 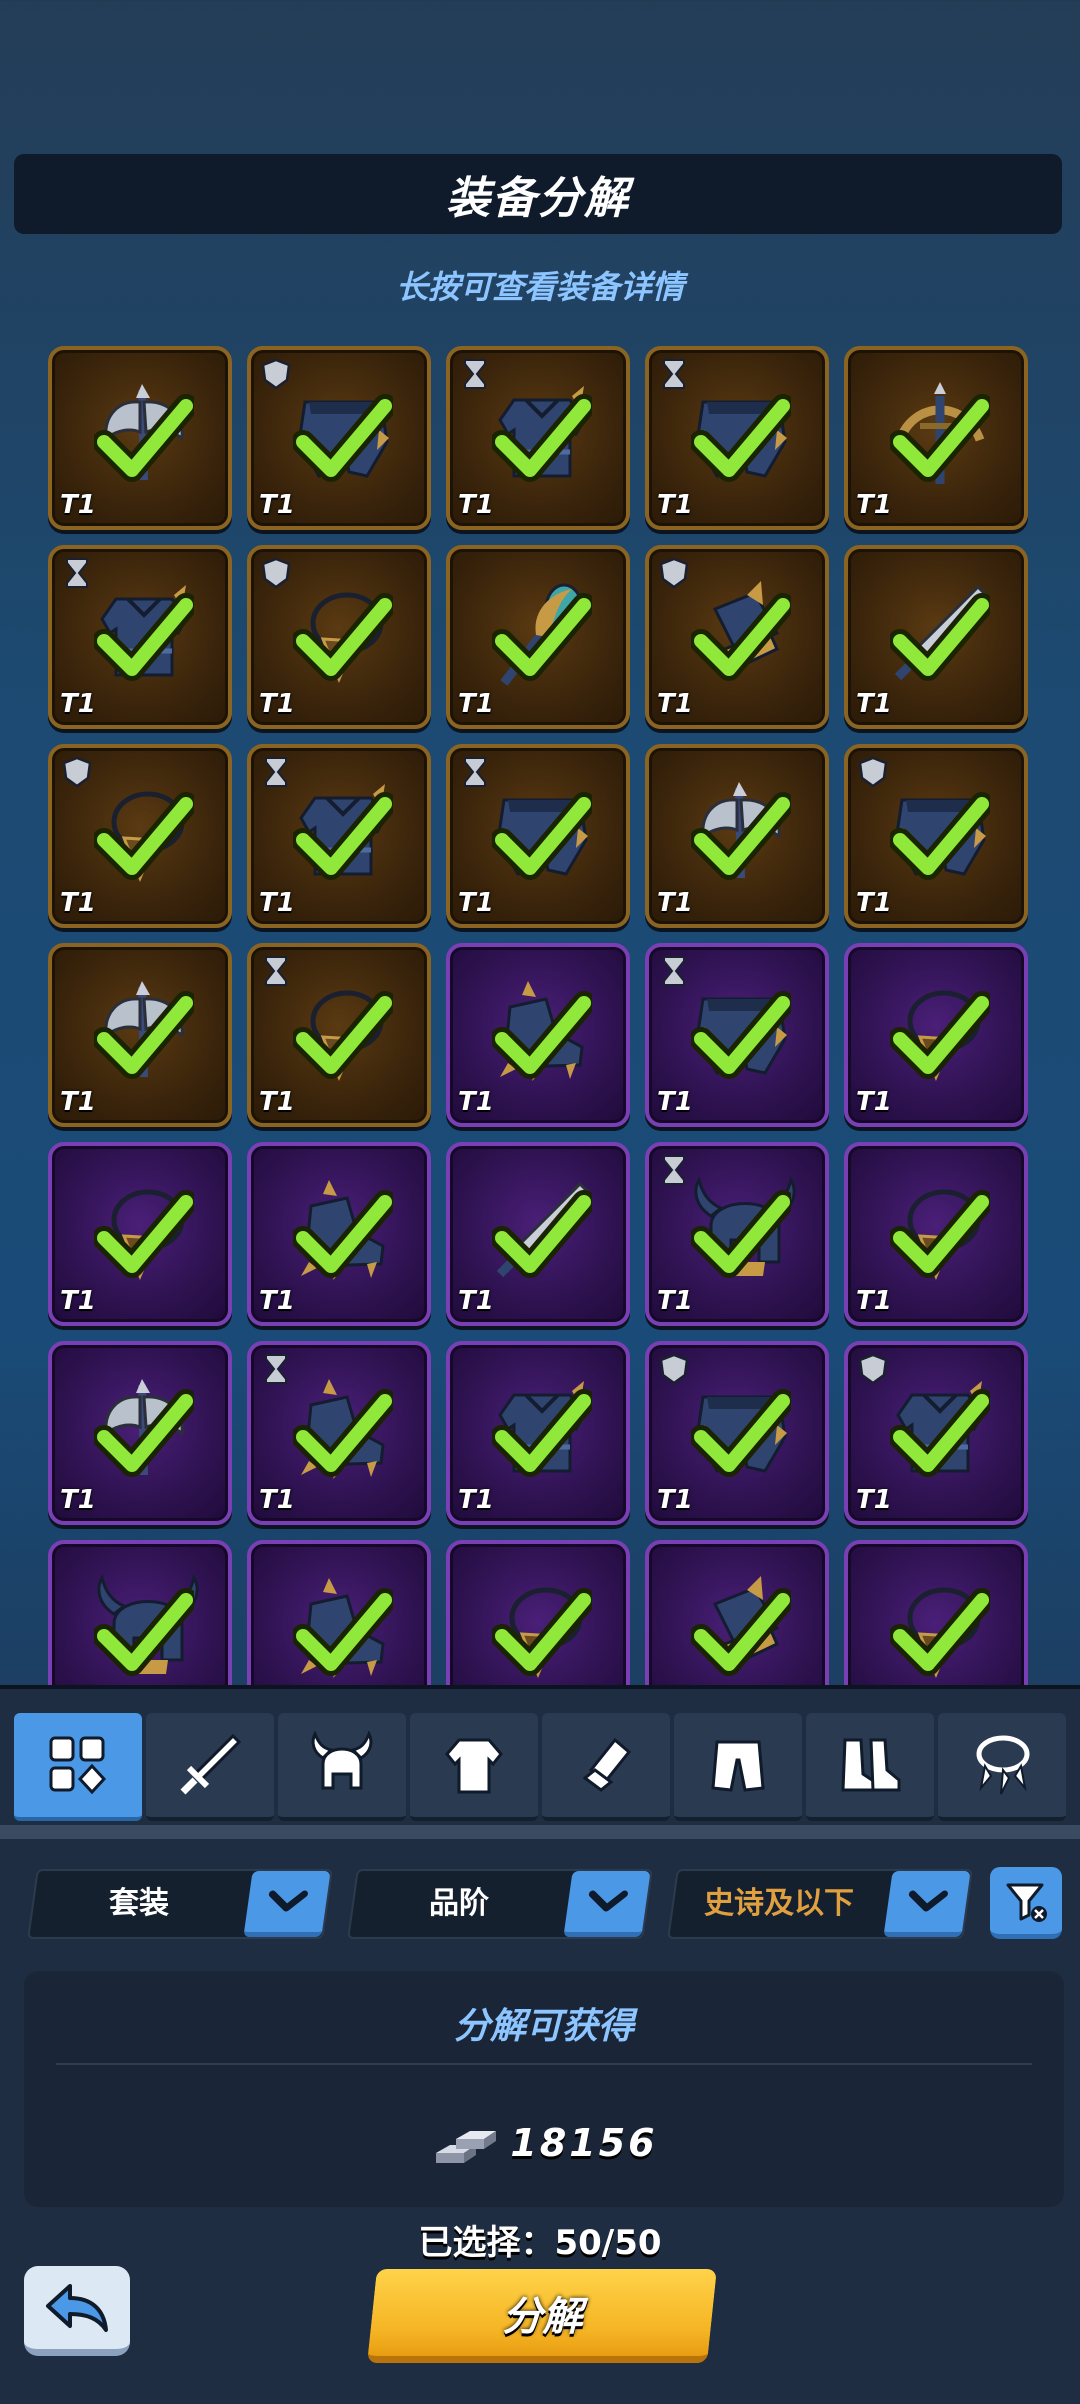 I want to click on tab-bracer, so click(x=606, y=1767).